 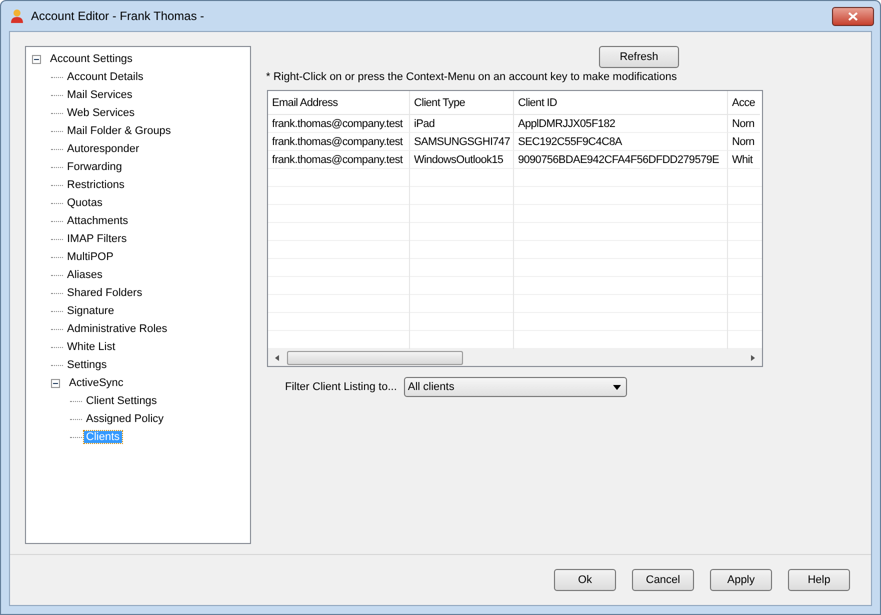 What do you see at coordinates (585, 580) in the screenshot?
I see `dialog-button: Ok` at bounding box center [585, 580].